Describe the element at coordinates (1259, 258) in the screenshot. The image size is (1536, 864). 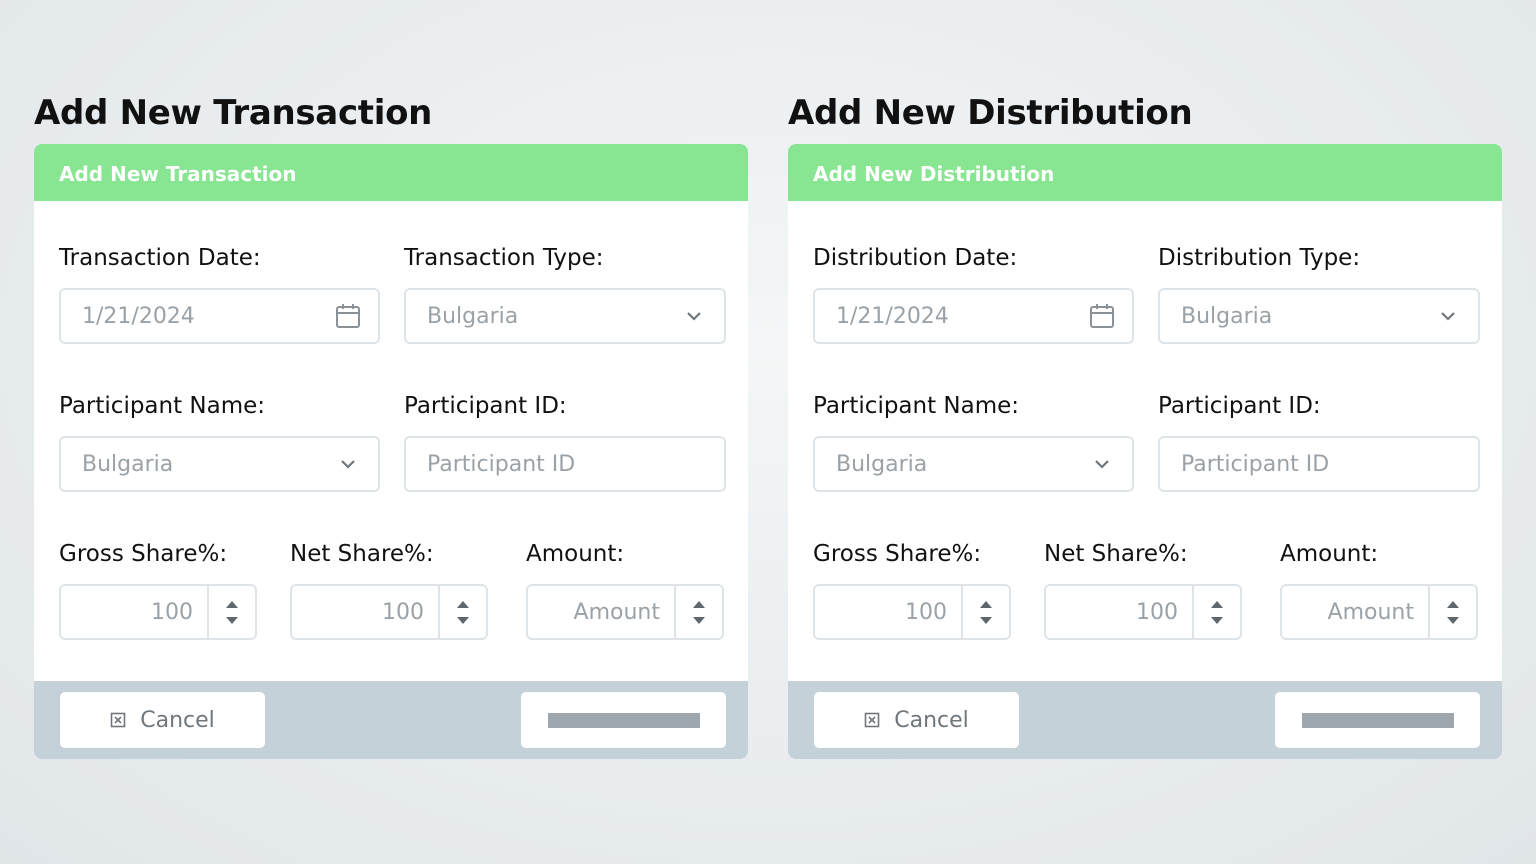
I see `distribution-type-label: Distribution Type:` at that location.